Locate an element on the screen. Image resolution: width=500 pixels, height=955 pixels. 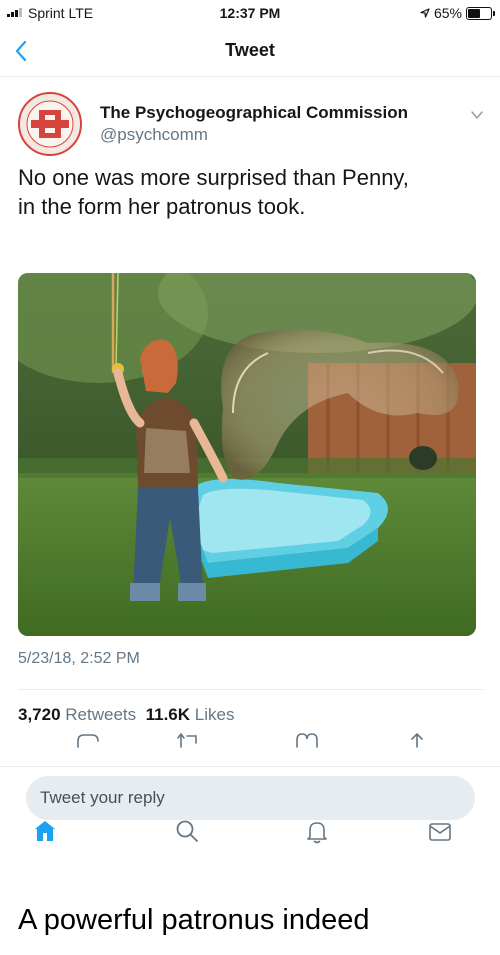
tweet-timestamp: 5/23/18, 2:52 PM is located at coordinates (79, 658).